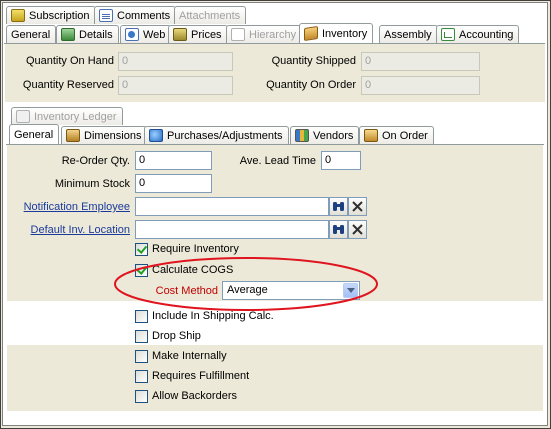  Describe the element at coordinates (175, 85) in the screenshot. I see `quantity-reserved-field: 0` at that location.